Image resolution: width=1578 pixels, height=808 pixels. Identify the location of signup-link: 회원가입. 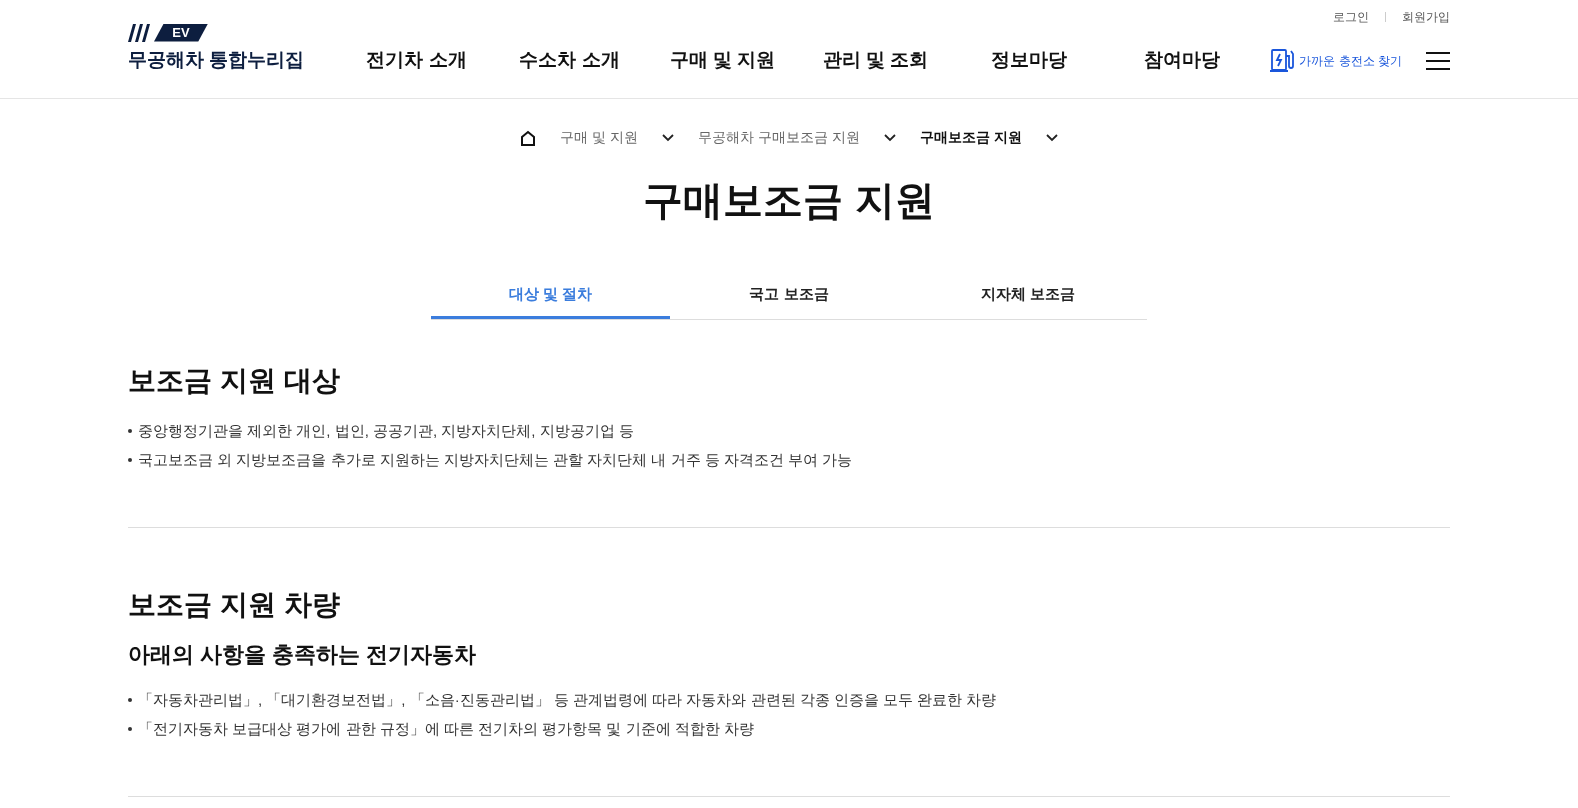
(1426, 17).